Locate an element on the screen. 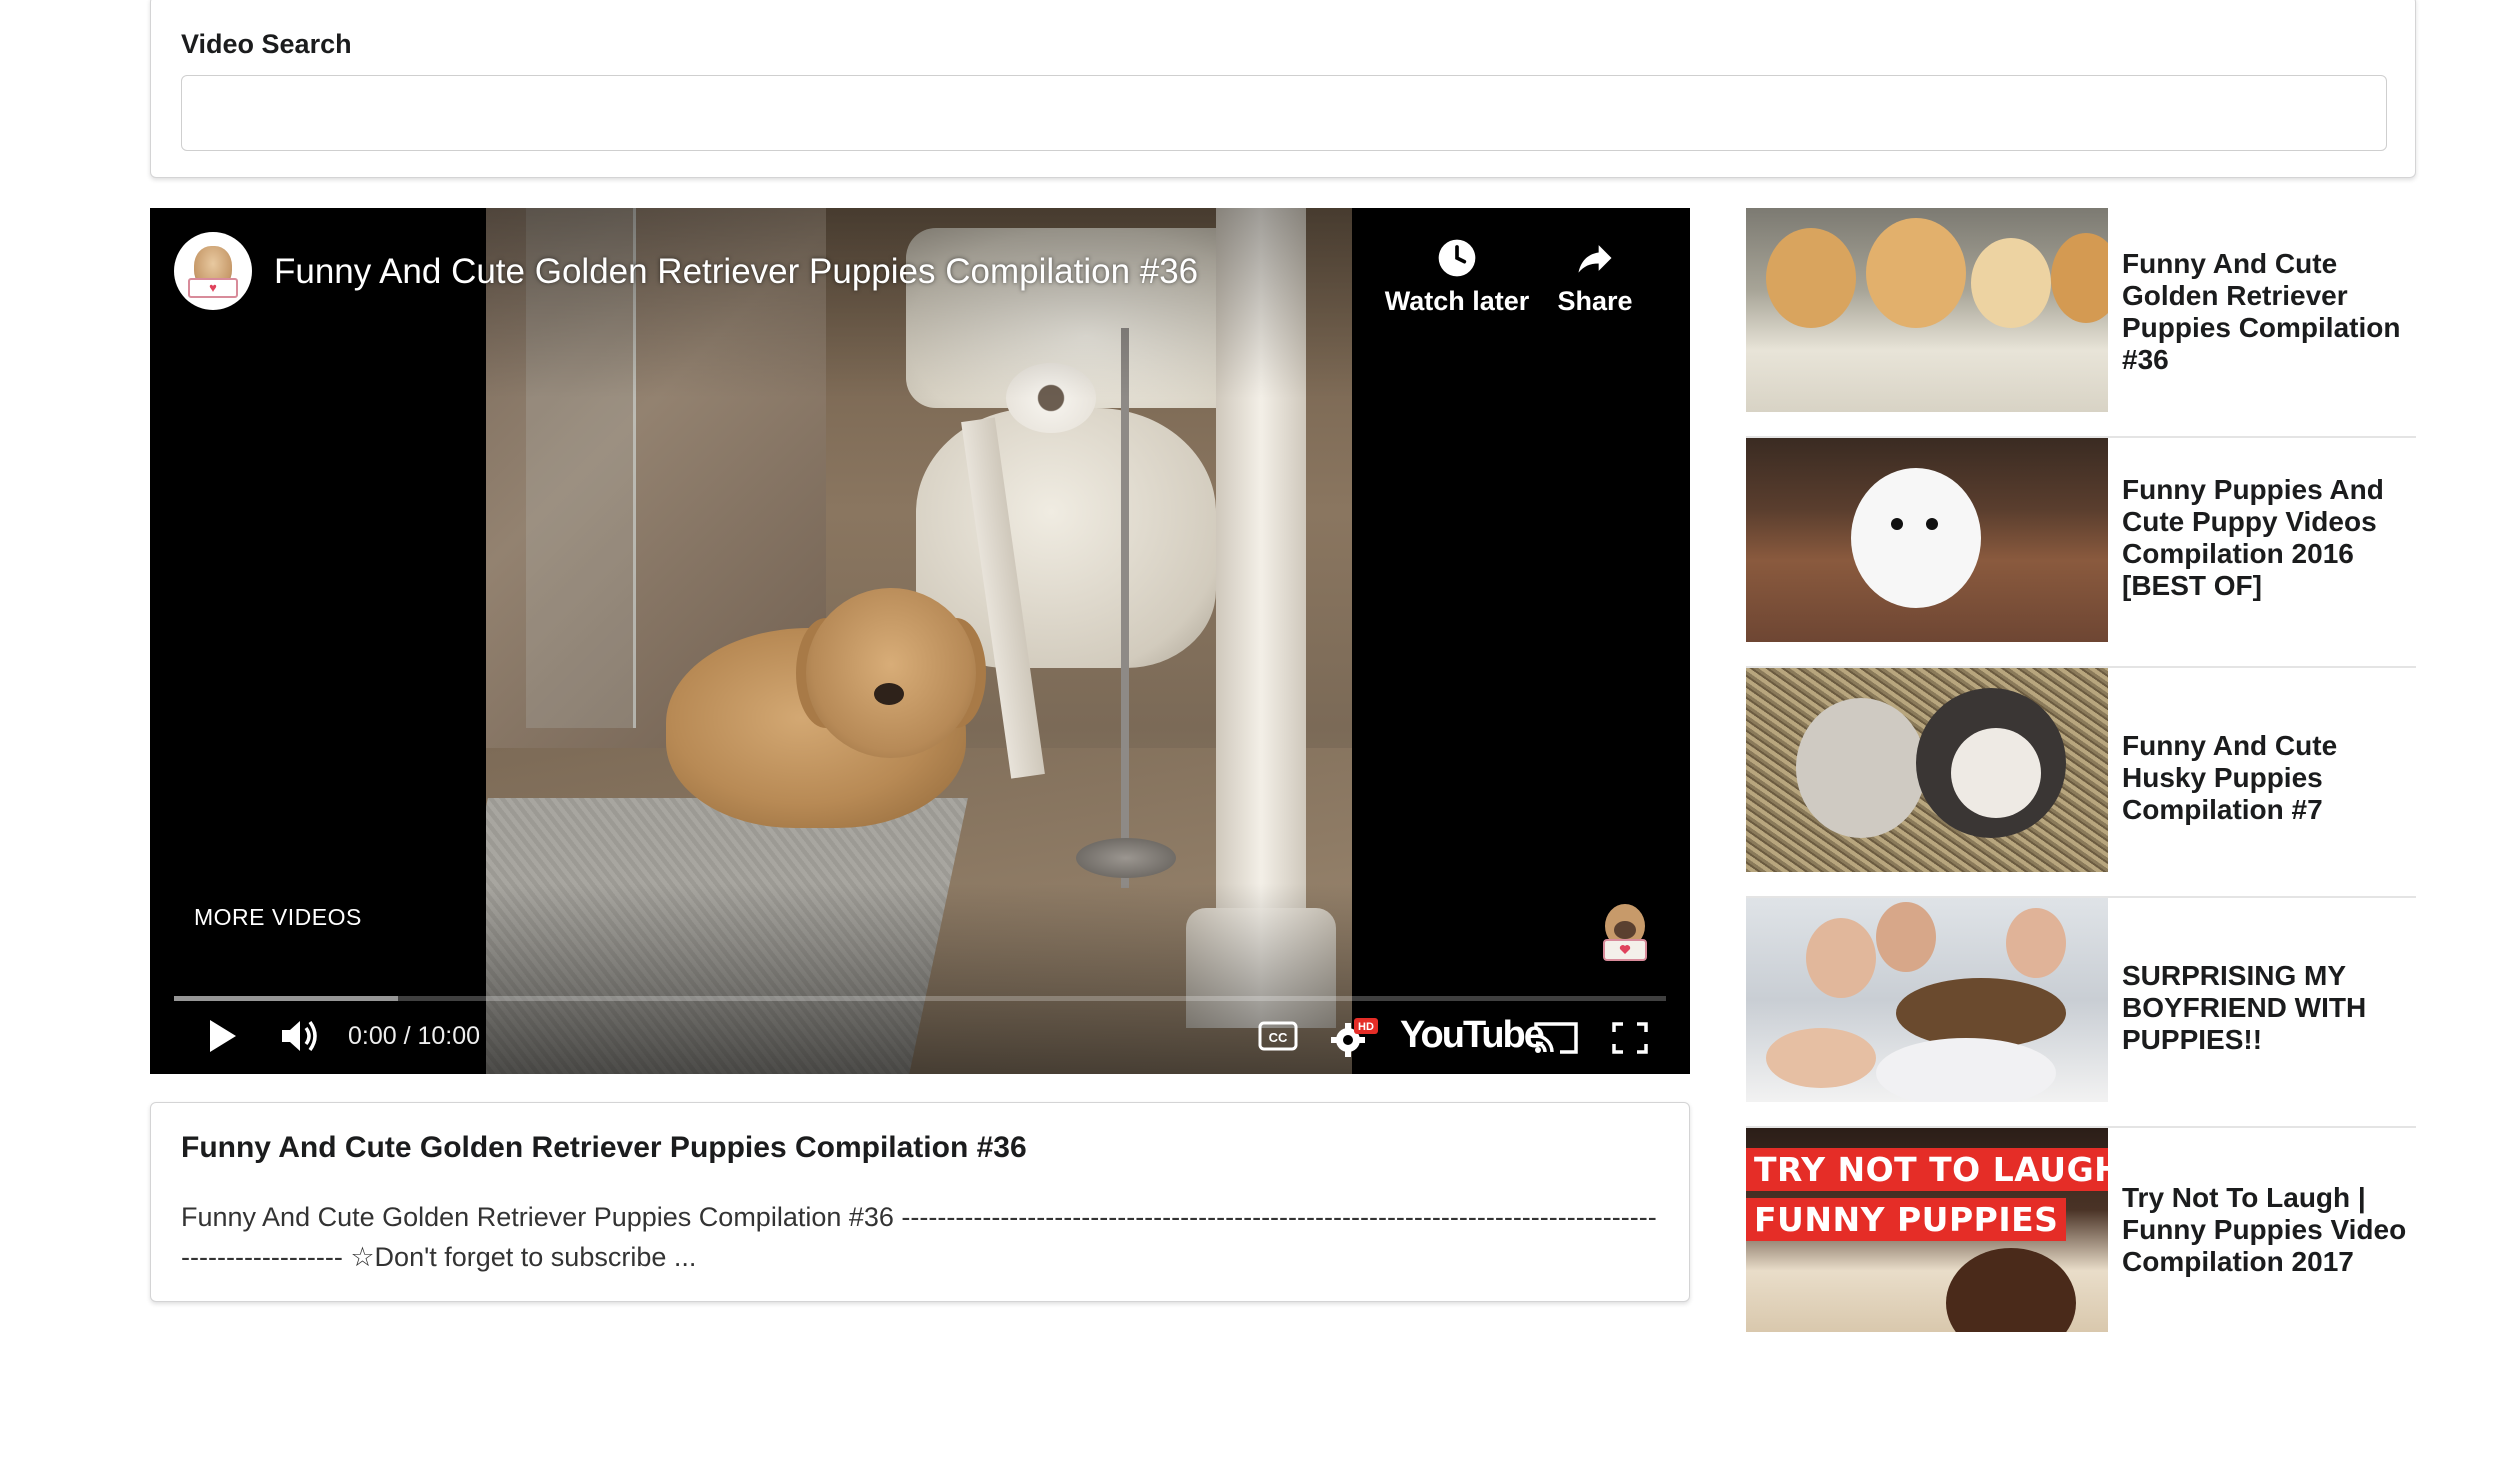 The image size is (2496, 1462). channel-watermark-icon is located at coordinates (1625, 933).